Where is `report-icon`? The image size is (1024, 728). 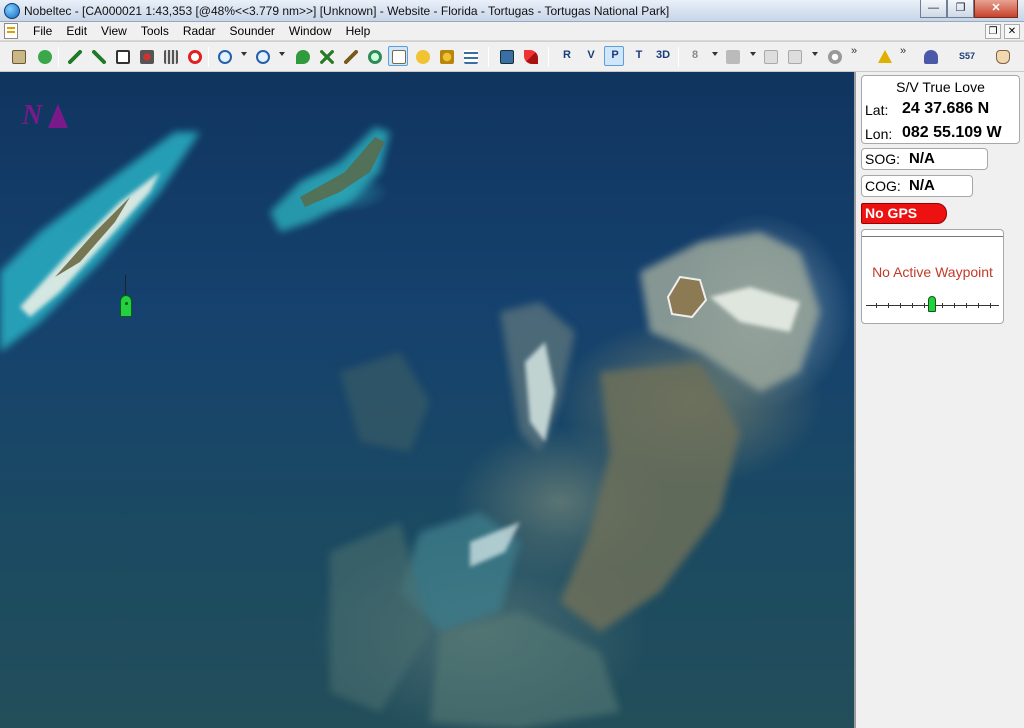 report-icon is located at coordinates (770, 56).